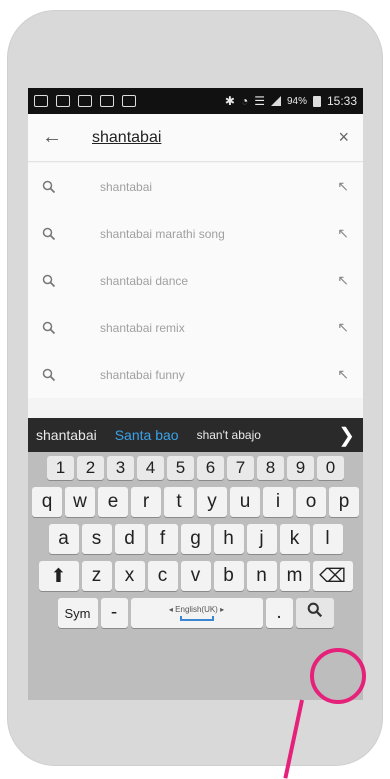 The image size is (390, 779). What do you see at coordinates (196, 609) in the screenshot?
I see `space-language-label: ◂ English(UK) ▸` at bounding box center [196, 609].